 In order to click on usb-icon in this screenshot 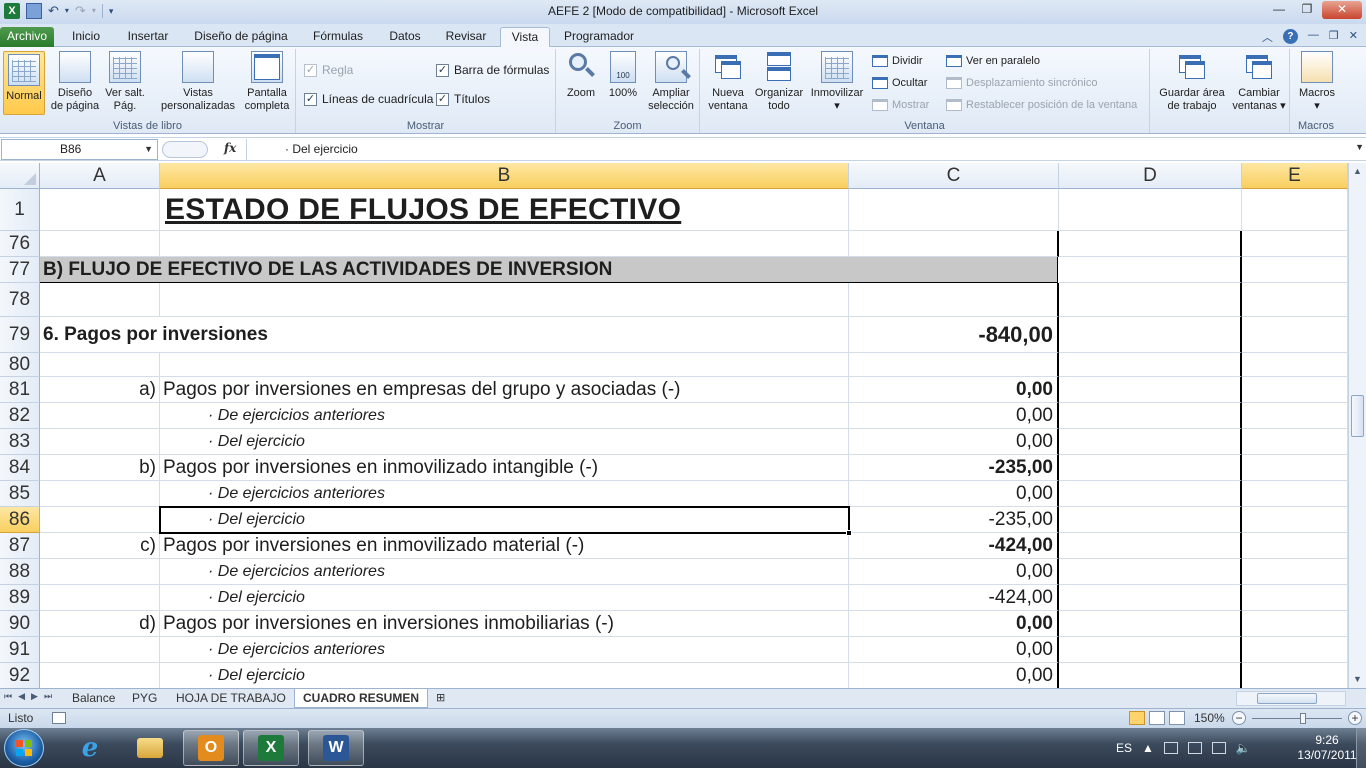, I will do `click(1194, 748)`.